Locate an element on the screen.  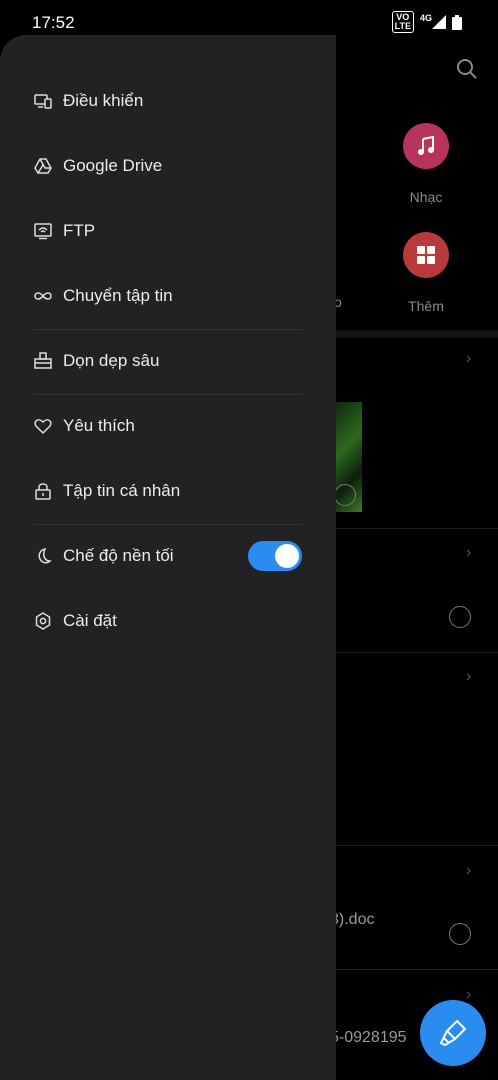
drawer-item-settings: Cài đặt is located at coordinates (168, 621).